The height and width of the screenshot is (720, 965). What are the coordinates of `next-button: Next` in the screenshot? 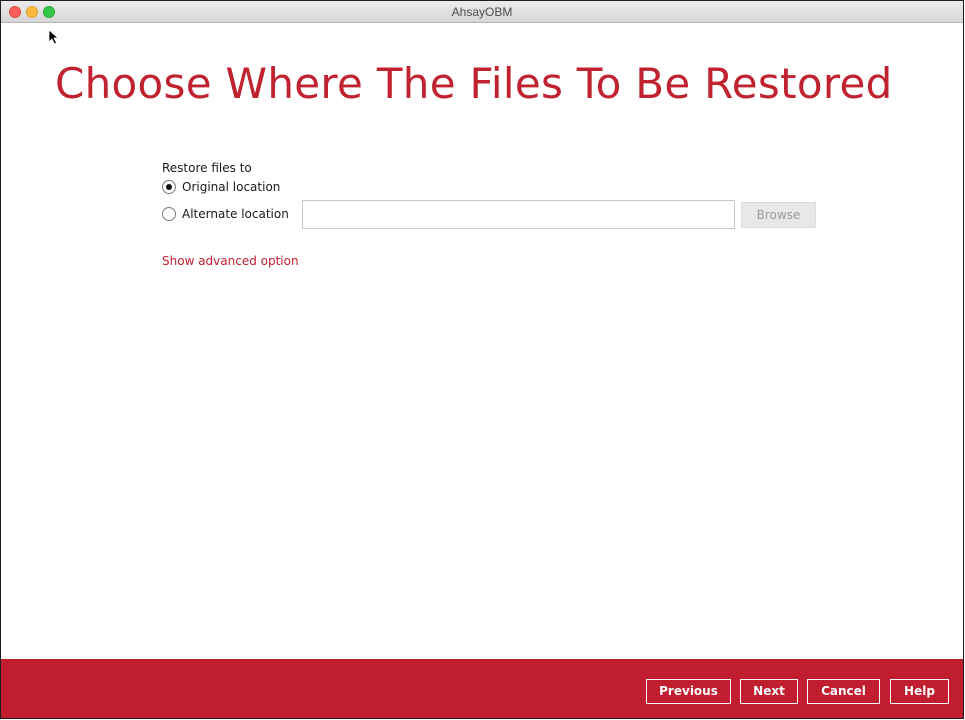 It's located at (769, 691).